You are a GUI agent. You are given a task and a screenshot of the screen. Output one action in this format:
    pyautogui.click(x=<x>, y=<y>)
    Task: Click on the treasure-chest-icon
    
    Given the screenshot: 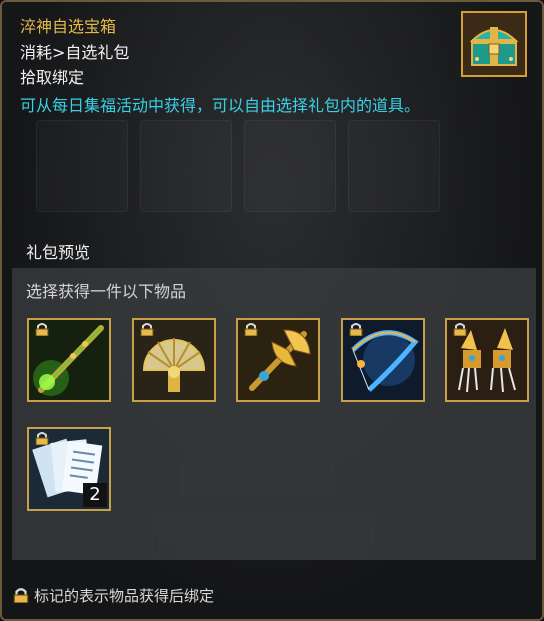 What is the action you would take?
    pyautogui.click(x=494, y=44)
    